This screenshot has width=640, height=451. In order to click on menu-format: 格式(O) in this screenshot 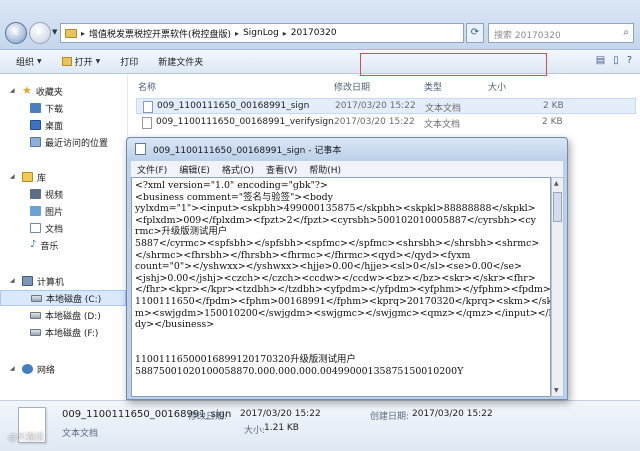, I will do `click(238, 169)`.